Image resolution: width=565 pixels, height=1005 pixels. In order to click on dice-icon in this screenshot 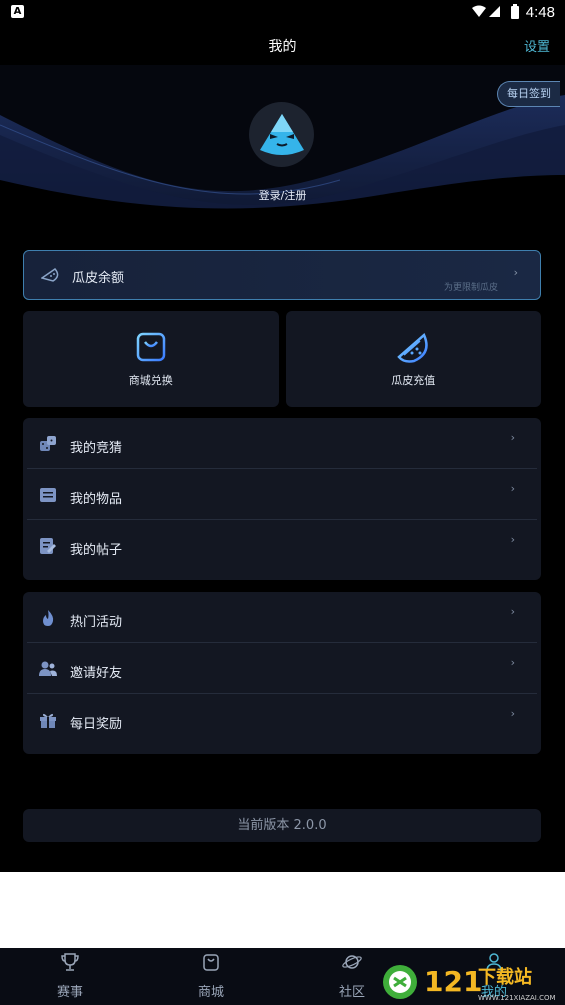, I will do `click(48, 443)`.